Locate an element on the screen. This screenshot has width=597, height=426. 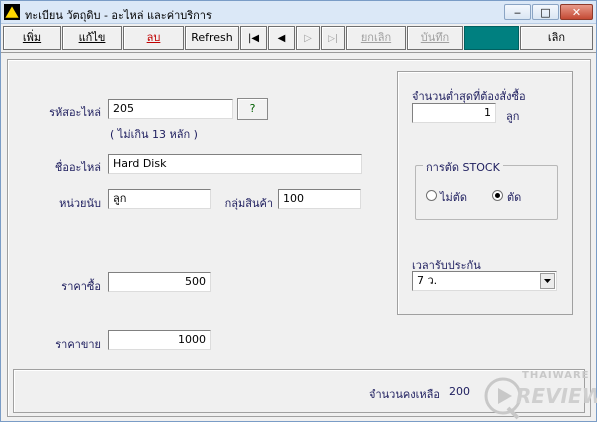
buy-price-input: 500 is located at coordinates (159, 282).